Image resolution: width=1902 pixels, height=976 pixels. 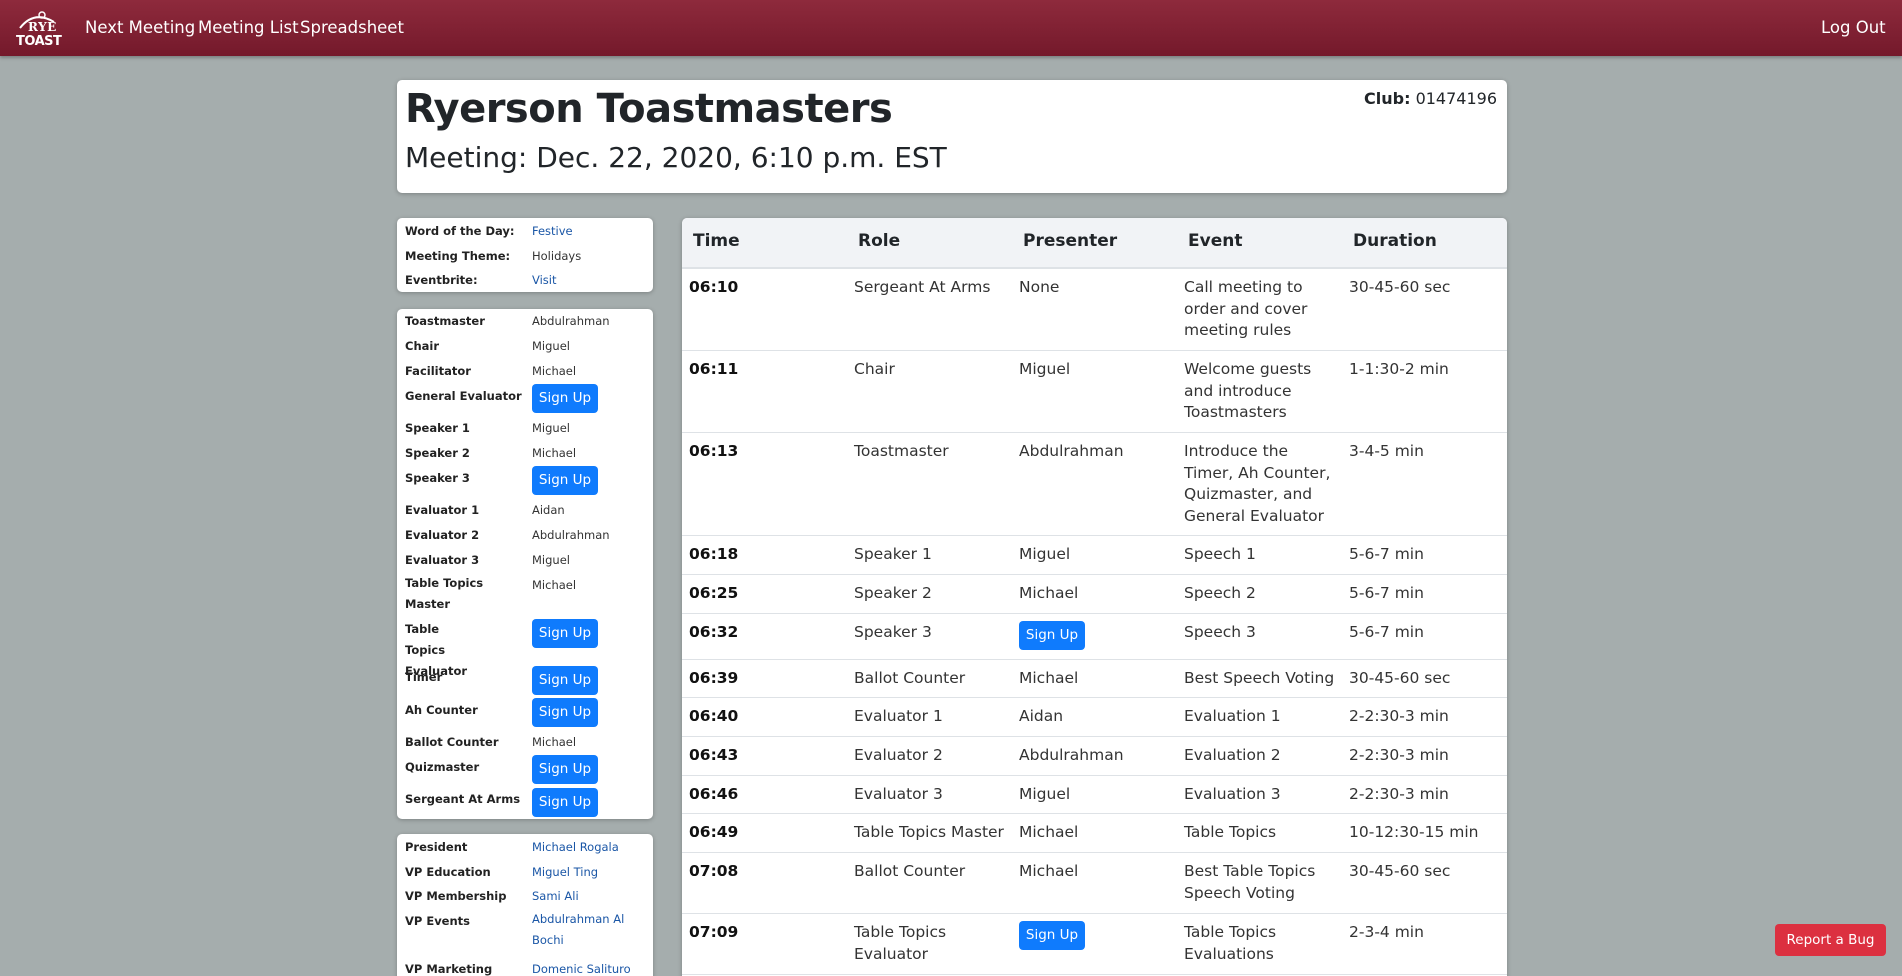 What do you see at coordinates (248, 27) in the screenshot?
I see `nav-meeting-list: Meeting List` at bounding box center [248, 27].